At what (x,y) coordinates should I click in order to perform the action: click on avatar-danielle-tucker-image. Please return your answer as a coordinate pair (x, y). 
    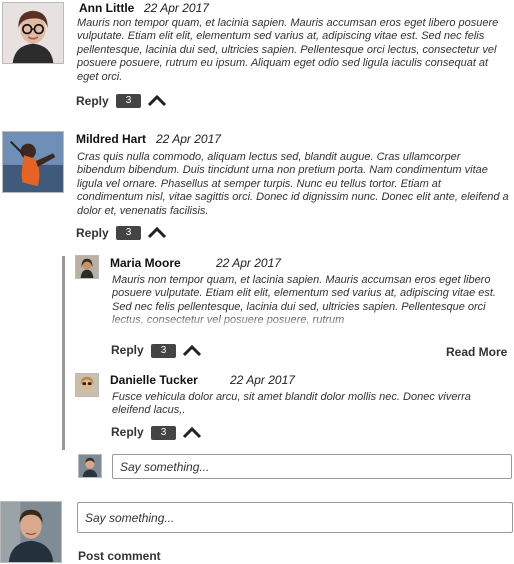
    Looking at the image, I should click on (87, 385).